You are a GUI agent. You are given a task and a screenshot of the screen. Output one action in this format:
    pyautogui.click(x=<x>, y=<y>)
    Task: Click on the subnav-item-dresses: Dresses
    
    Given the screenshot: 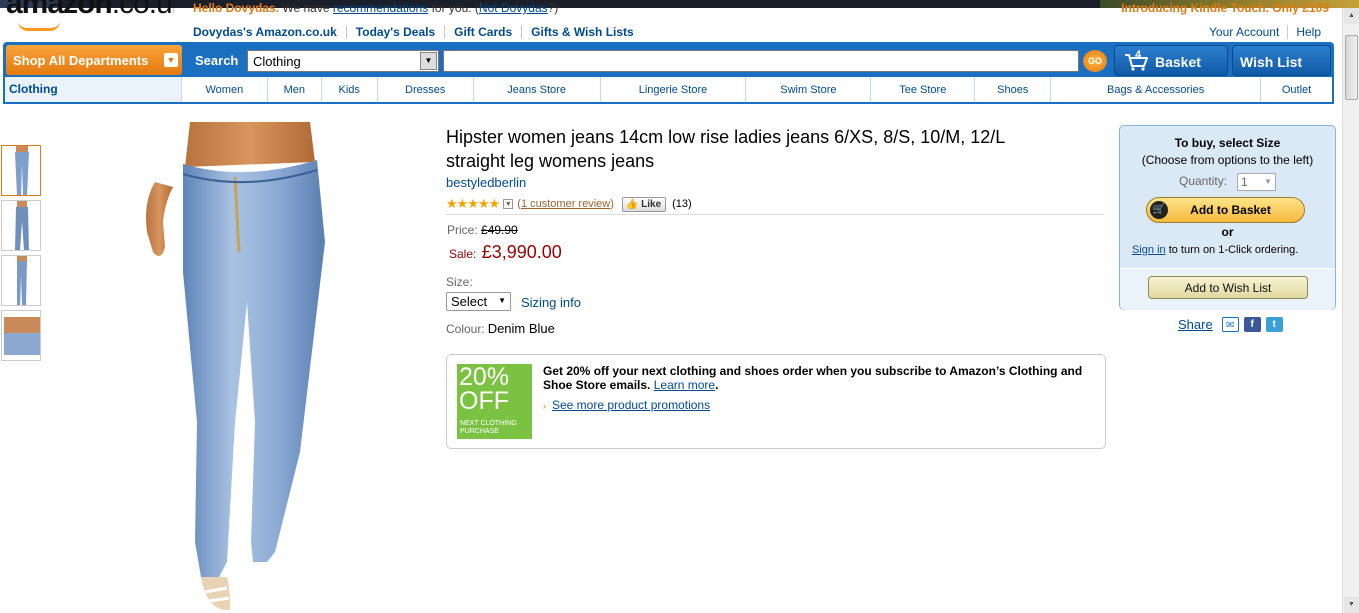 What is the action you would take?
    pyautogui.click(x=426, y=89)
    